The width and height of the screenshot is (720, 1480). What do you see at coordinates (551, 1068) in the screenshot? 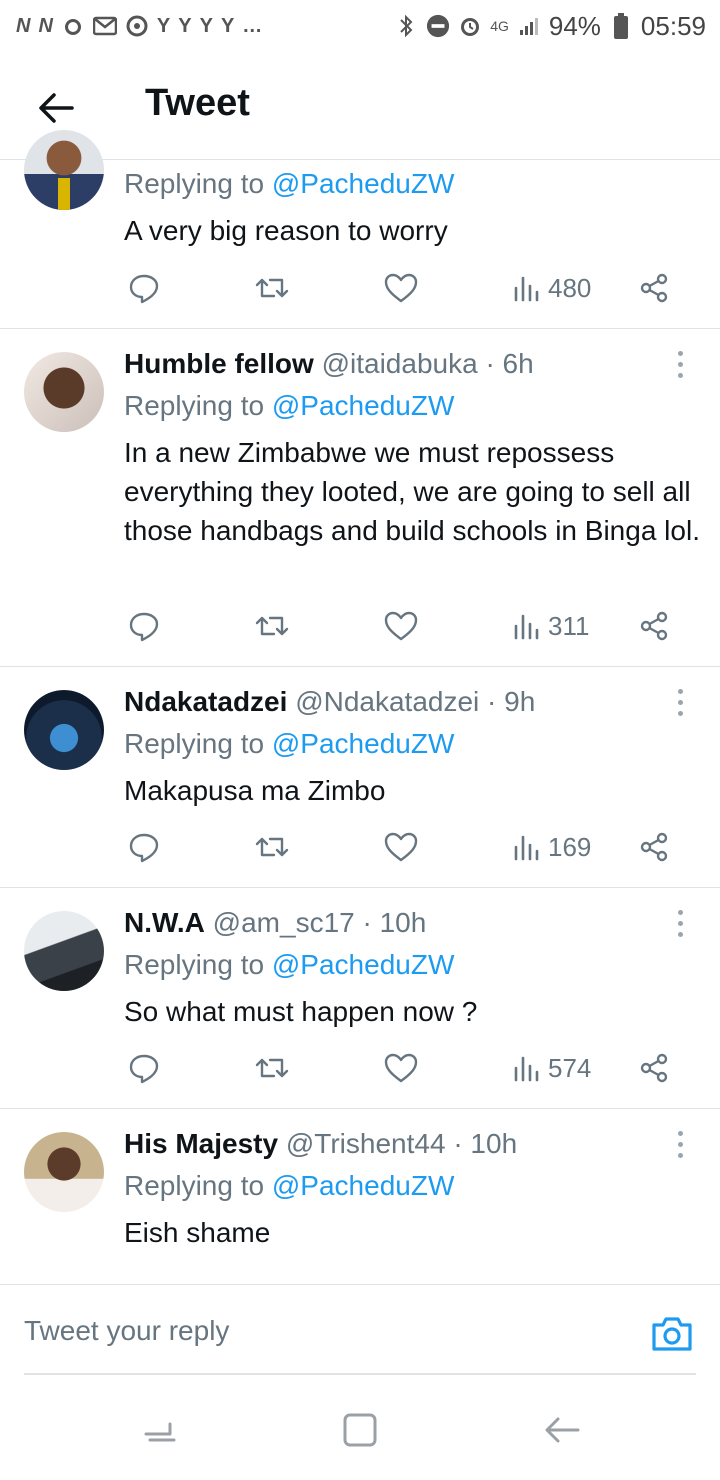
I see `views-button: 574` at bounding box center [551, 1068].